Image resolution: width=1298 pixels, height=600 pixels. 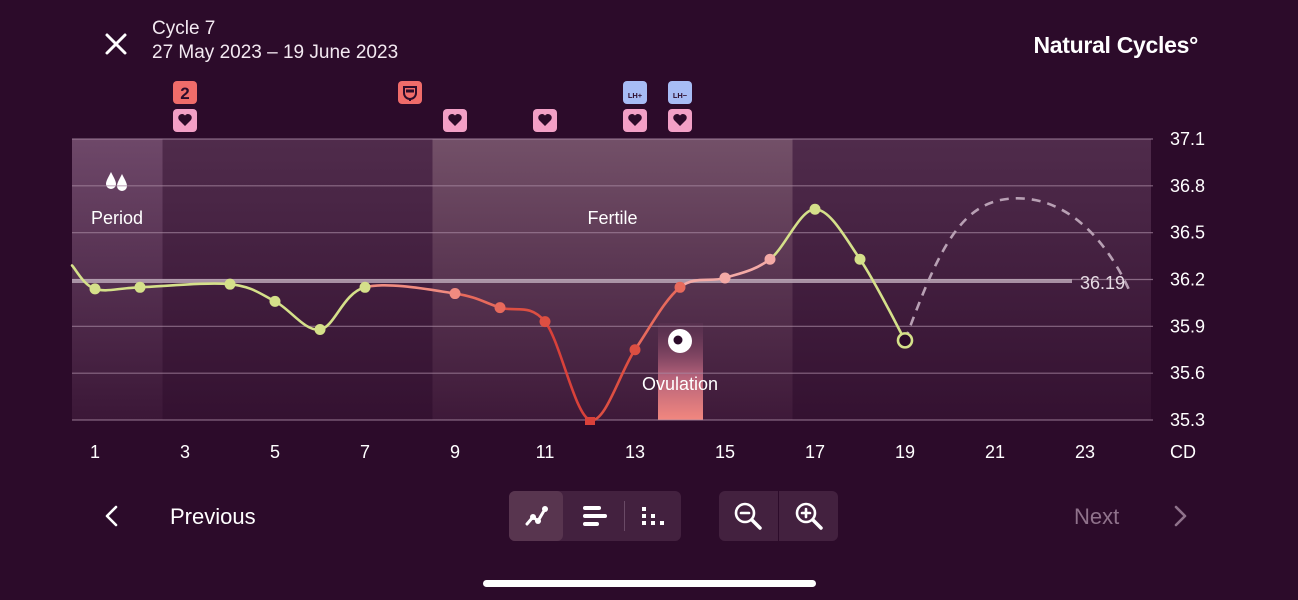 What do you see at coordinates (778, 516) in the screenshot?
I see `zoom-controls` at bounding box center [778, 516].